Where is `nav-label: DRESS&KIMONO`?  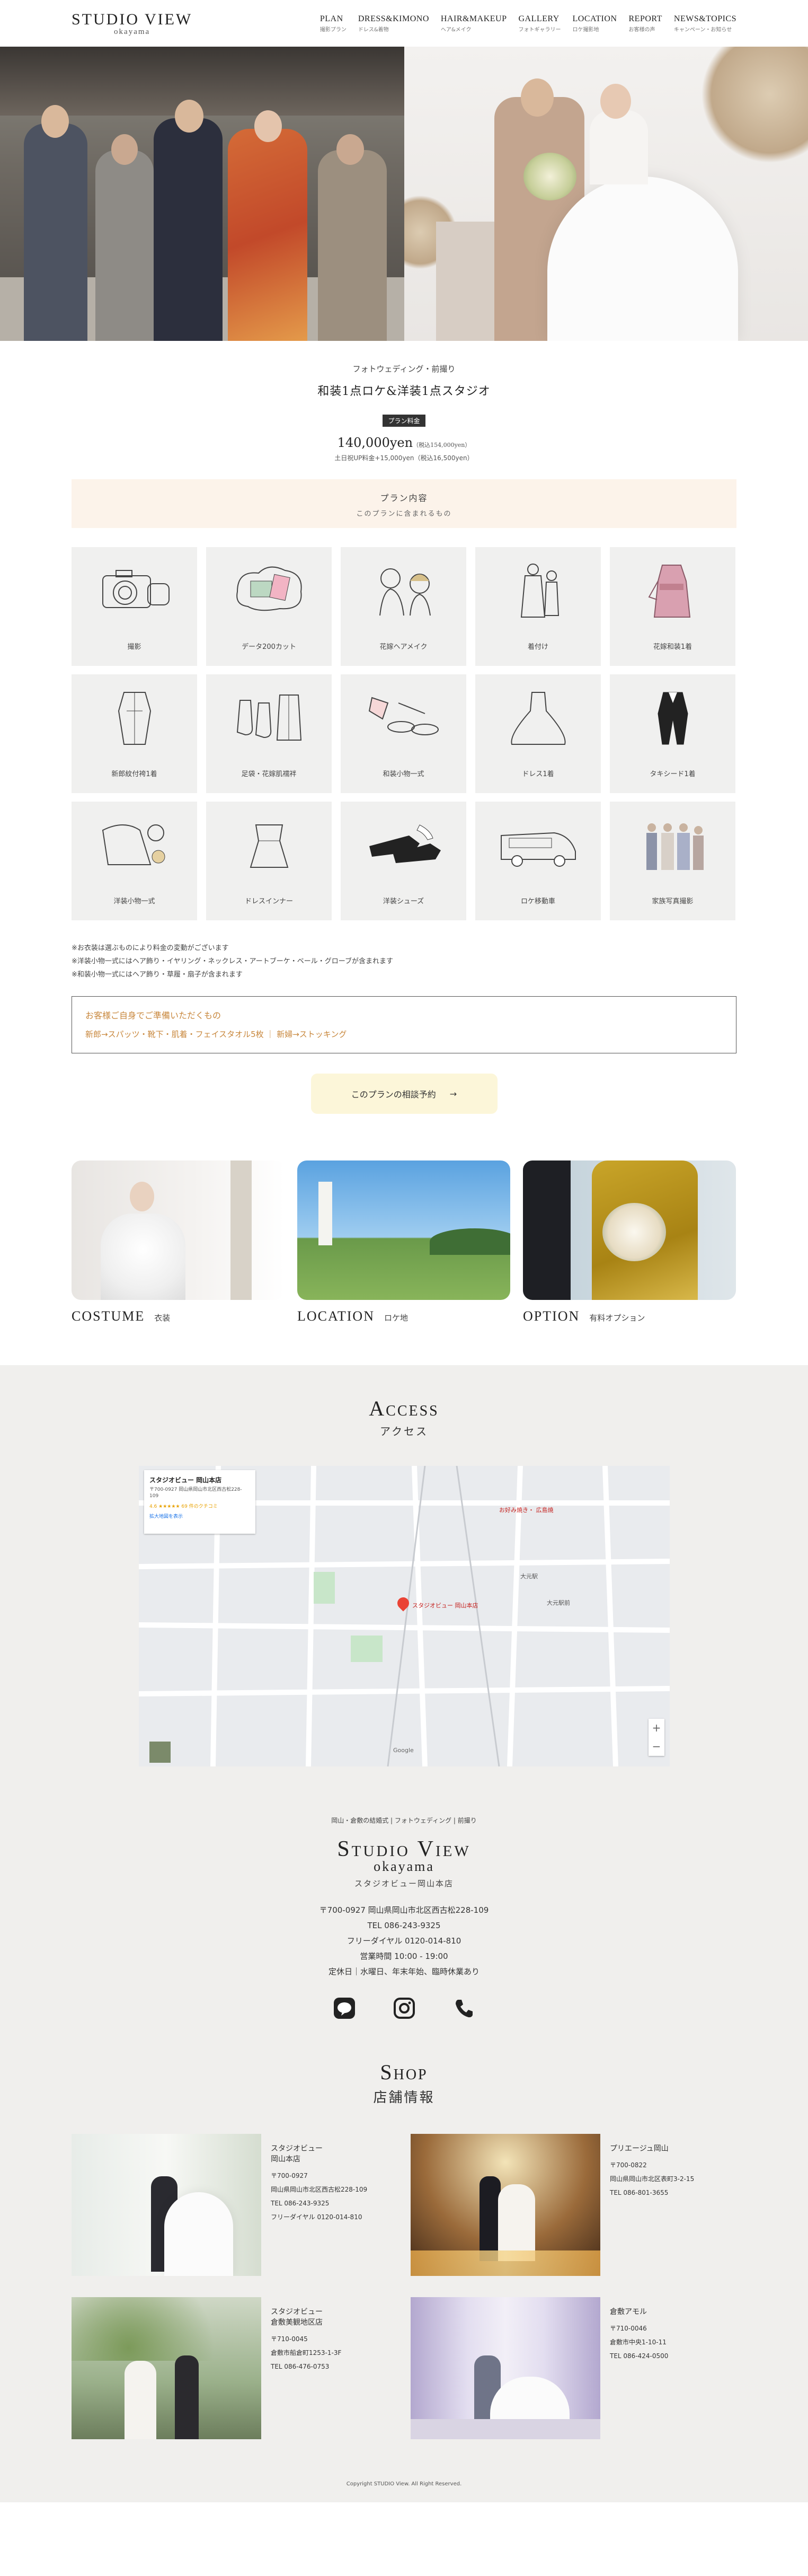 nav-label: DRESS&KIMONO is located at coordinates (394, 18).